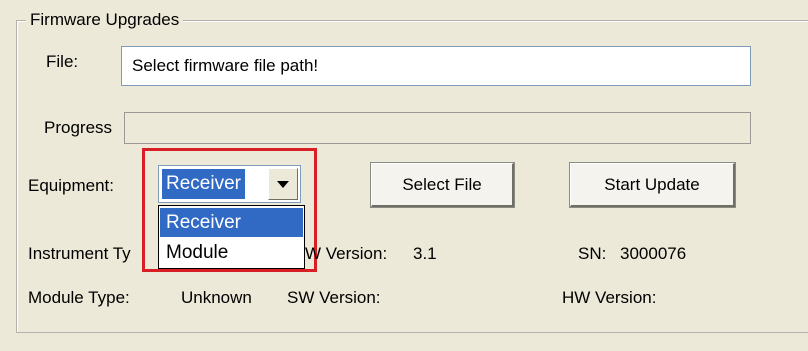 The image size is (808, 351). Describe the element at coordinates (592, 253) in the screenshot. I see `sn-label: SN:` at that location.